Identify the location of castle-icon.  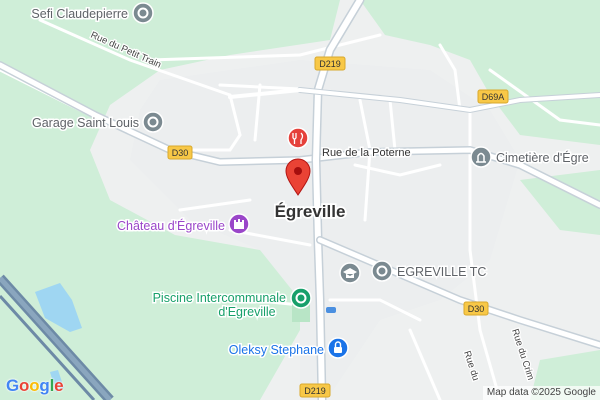
(239, 224).